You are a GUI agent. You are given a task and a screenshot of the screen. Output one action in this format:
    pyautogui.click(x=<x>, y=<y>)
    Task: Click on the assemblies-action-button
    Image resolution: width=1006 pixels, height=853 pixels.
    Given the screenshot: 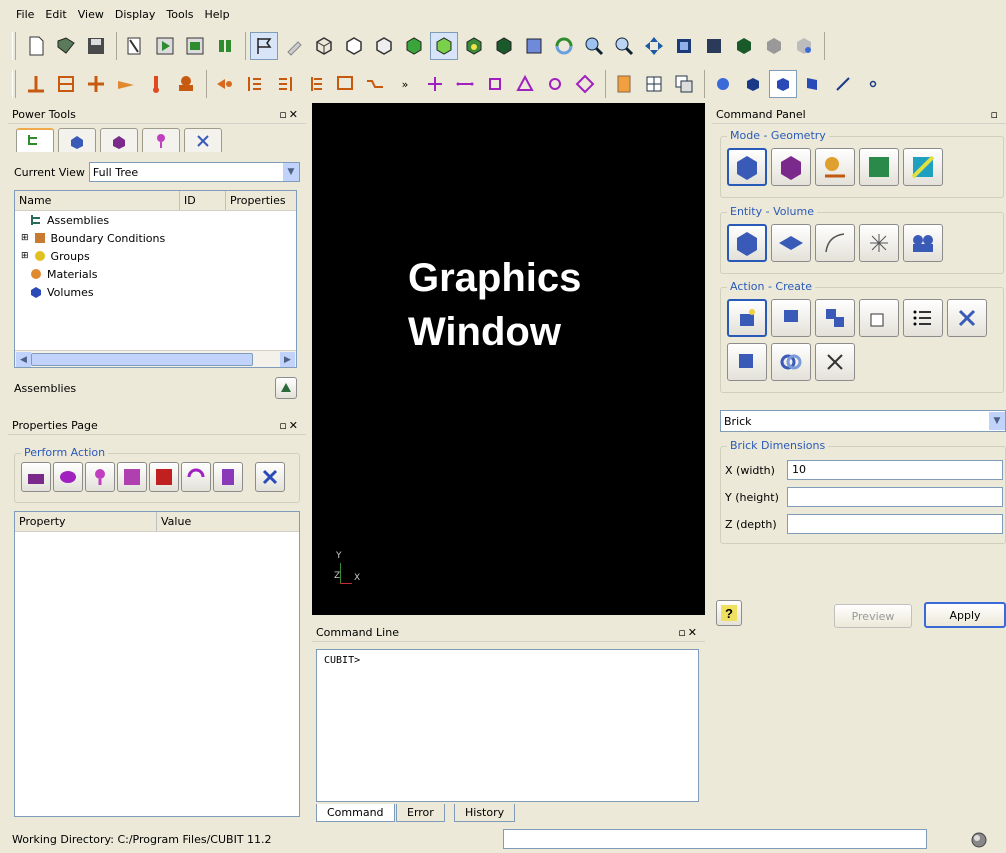 What is the action you would take?
    pyautogui.click(x=286, y=388)
    